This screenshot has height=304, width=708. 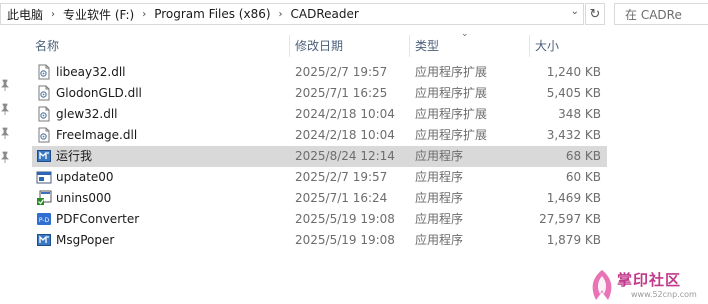 I want to click on file-size: 60 KB, so click(x=583, y=177).